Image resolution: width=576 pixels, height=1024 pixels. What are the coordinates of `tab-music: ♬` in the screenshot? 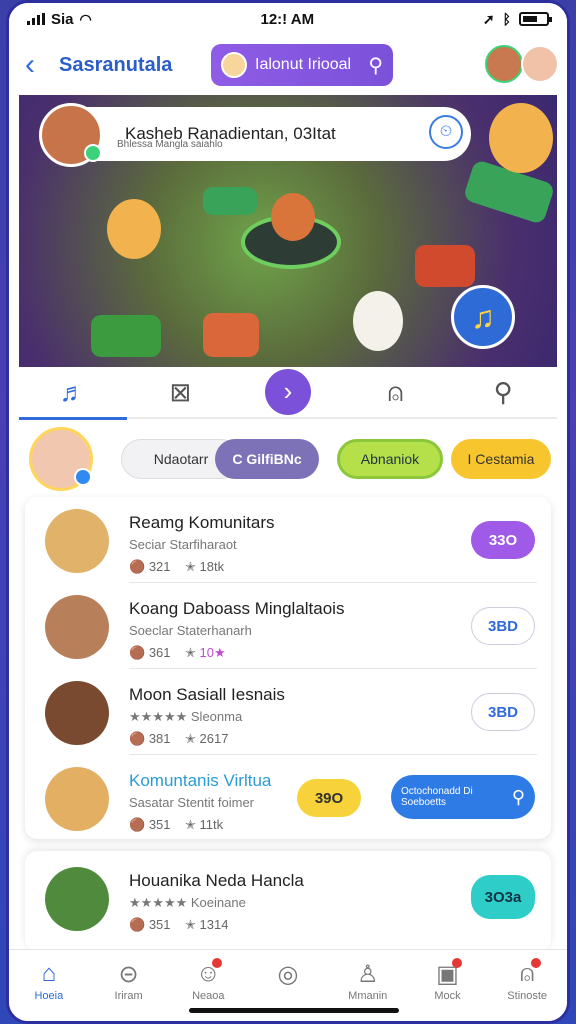 It's located at (73, 393).